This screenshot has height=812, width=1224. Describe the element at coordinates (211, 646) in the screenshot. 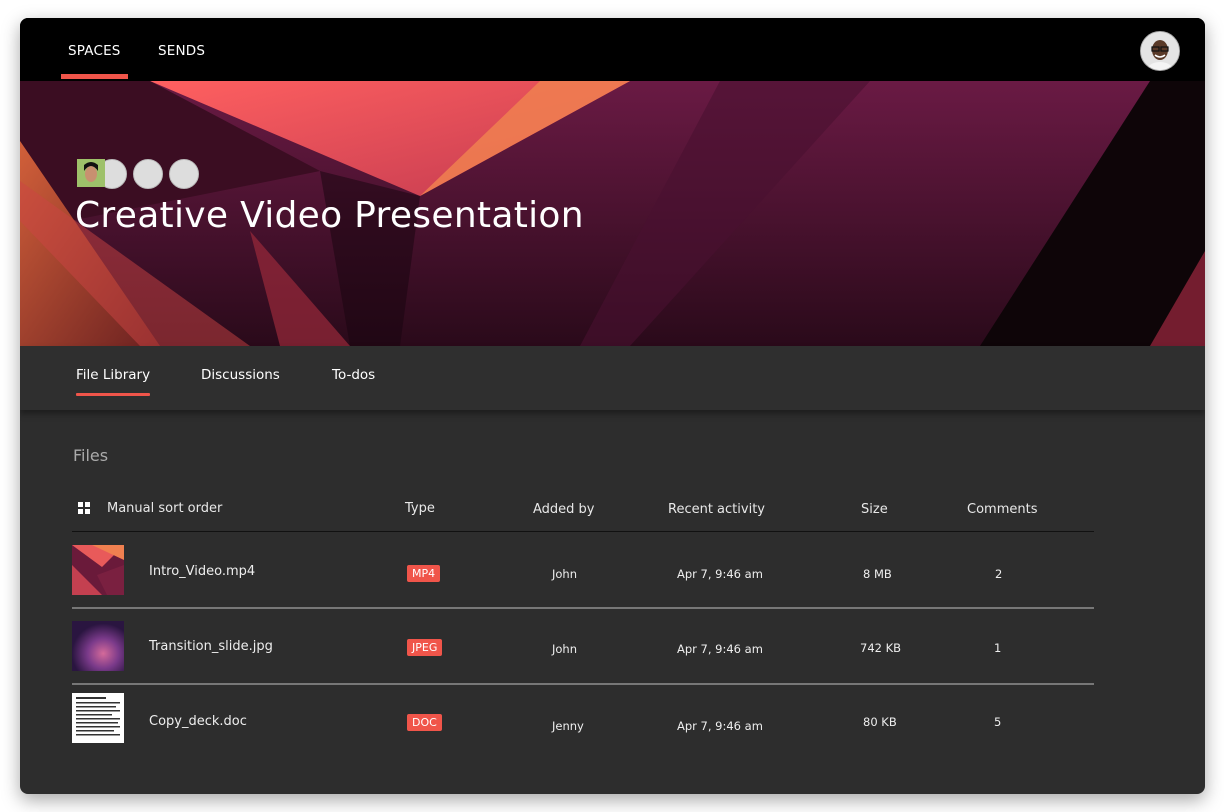

I see `file-name: Transition_slide.jpg` at that location.